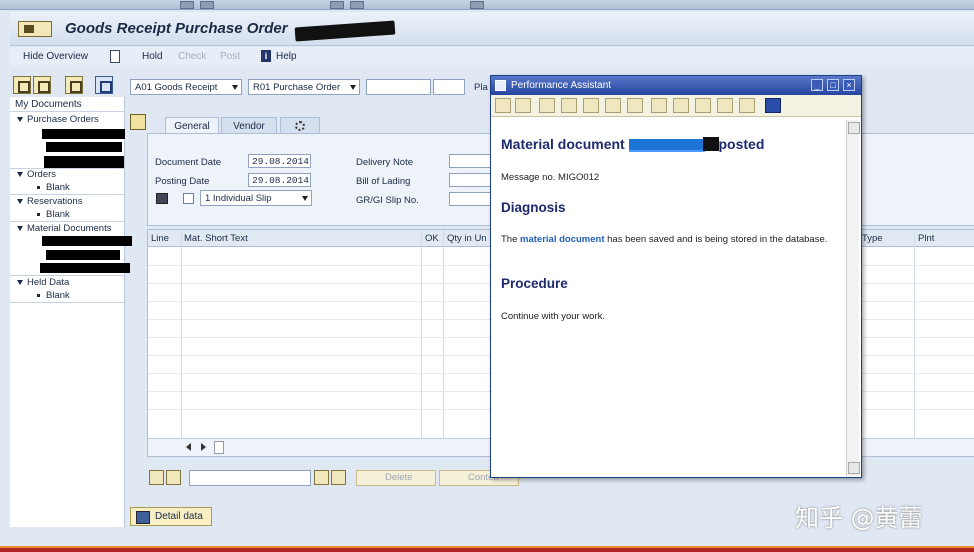  Describe the element at coordinates (279, 180) in the screenshot. I see `posting-date-field: 29.08.2014` at that location.